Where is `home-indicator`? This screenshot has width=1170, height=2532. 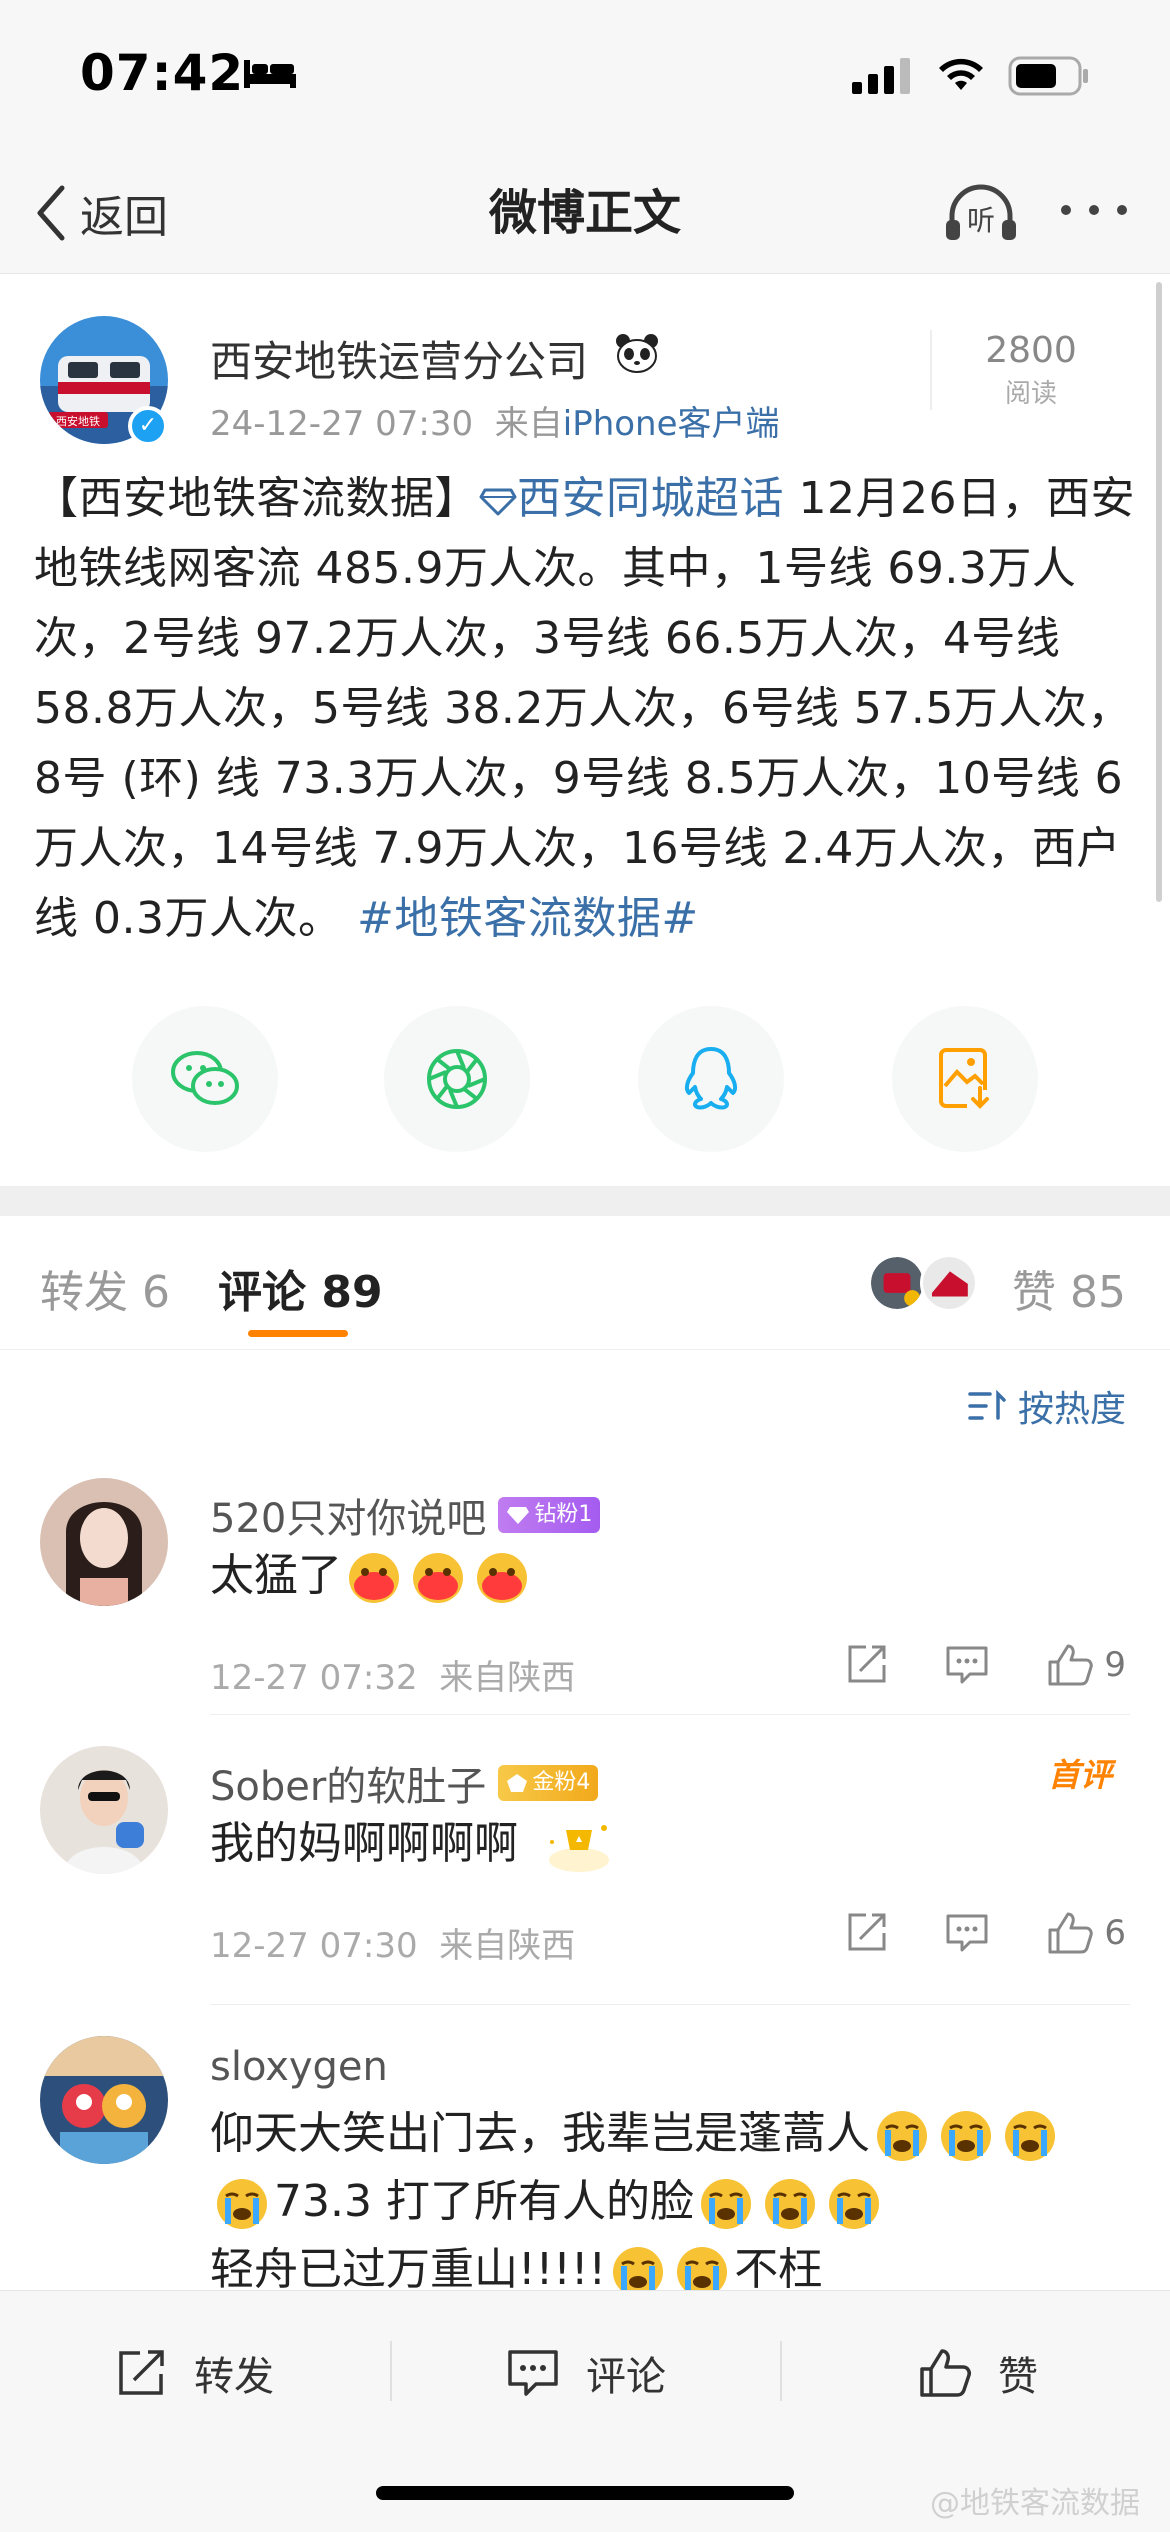
home-indicator is located at coordinates (585, 2493).